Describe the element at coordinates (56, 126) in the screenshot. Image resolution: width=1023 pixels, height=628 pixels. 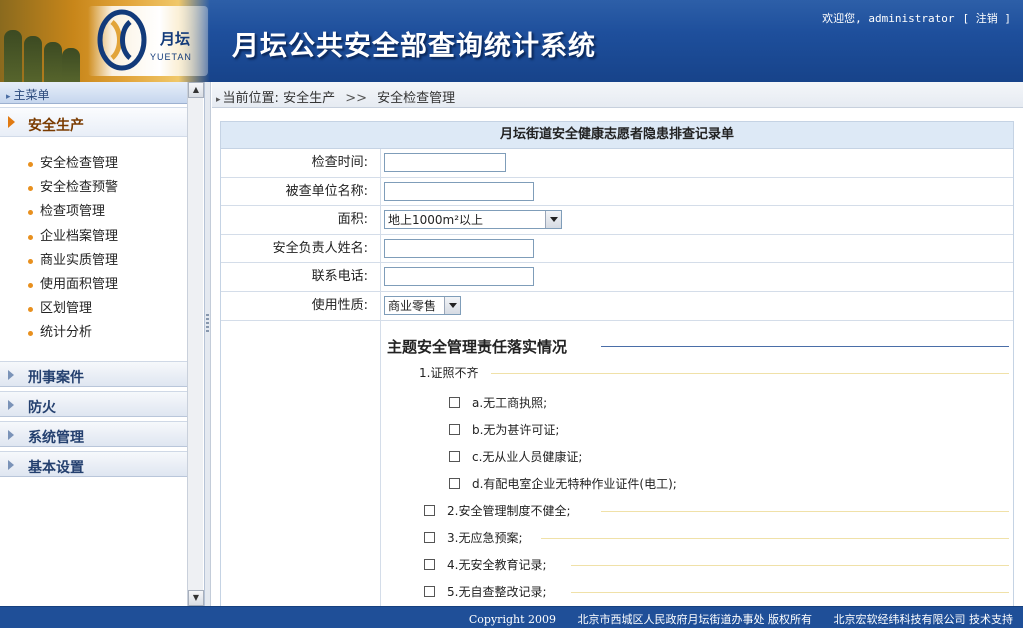
I see `sidebar-group-label: 安全生产` at that location.